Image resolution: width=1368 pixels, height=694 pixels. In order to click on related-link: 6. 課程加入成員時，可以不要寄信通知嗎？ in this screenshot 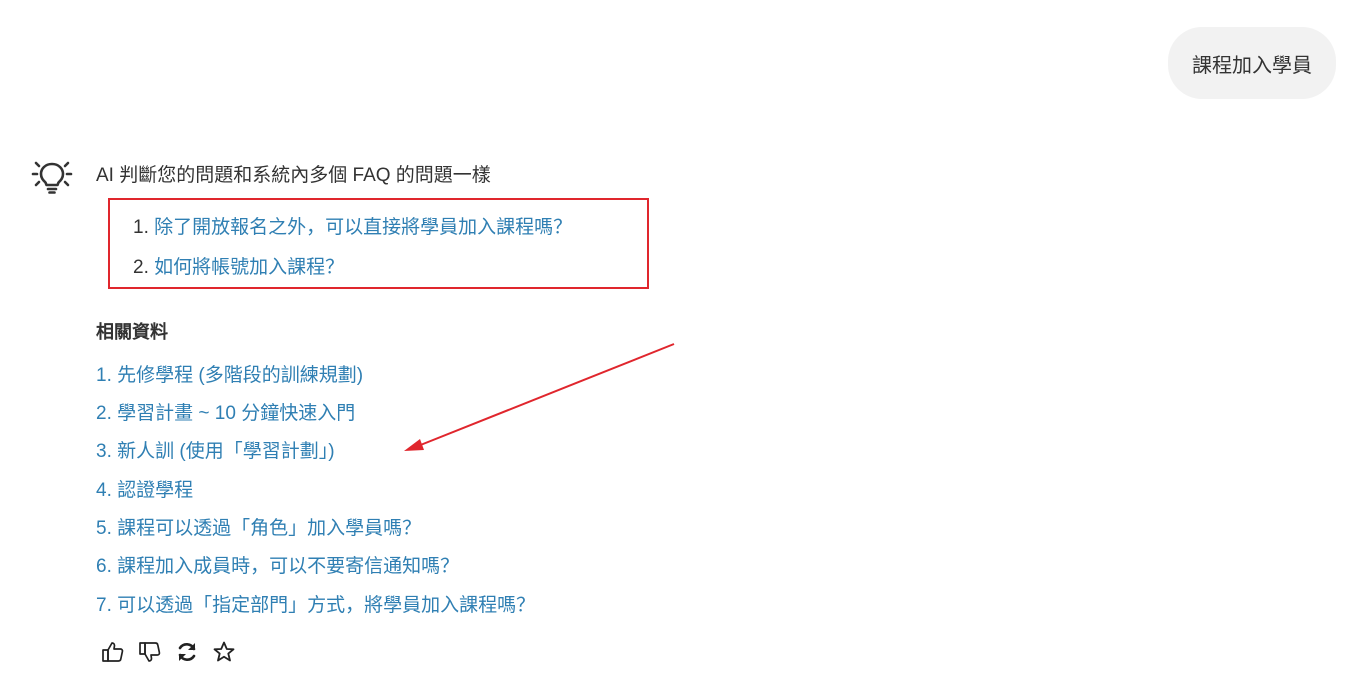, I will do `click(277, 567)`.